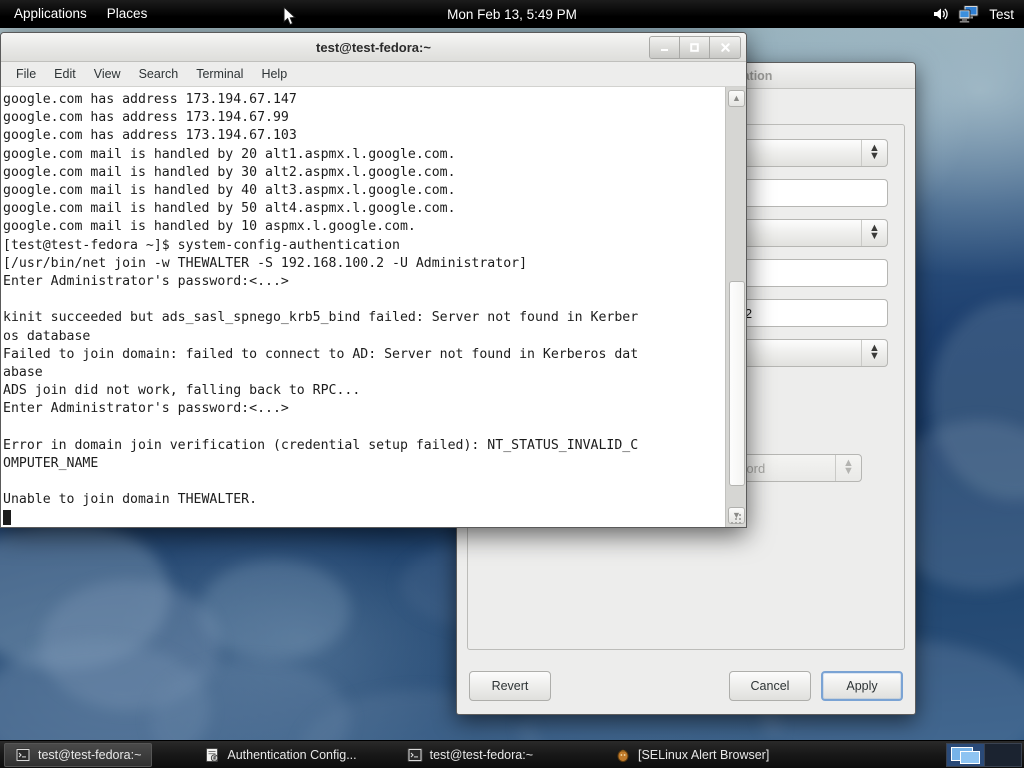 Image resolution: width=1024 pixels, height=768 pixels. Describe the element at coordinates (373, 74) in the screenshot. I see `terminal-menubar: File Edit View Search Terminal Help` at that location.